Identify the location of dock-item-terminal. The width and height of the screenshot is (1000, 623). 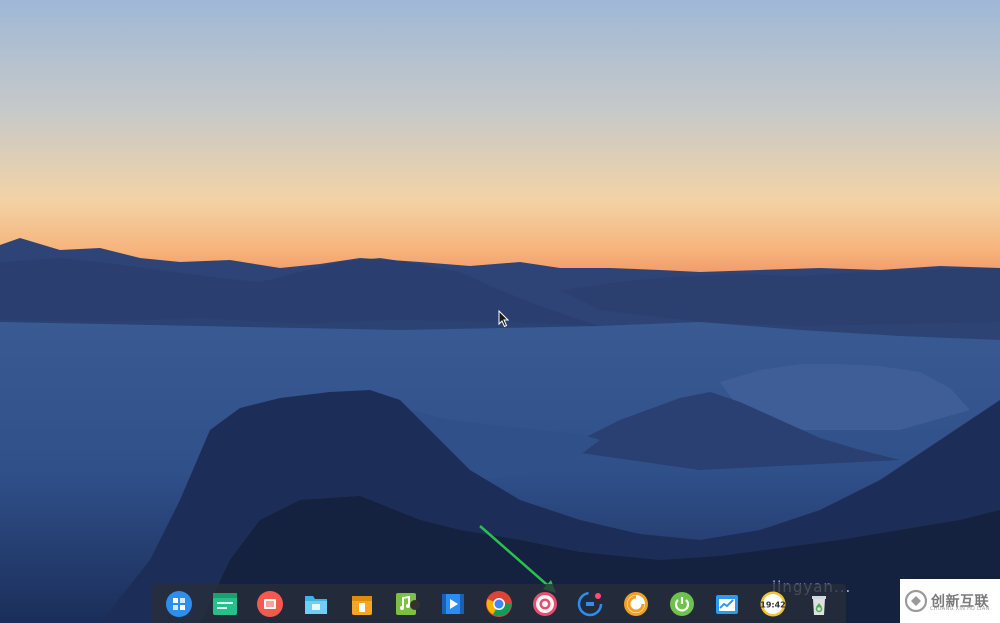
(225, 604).